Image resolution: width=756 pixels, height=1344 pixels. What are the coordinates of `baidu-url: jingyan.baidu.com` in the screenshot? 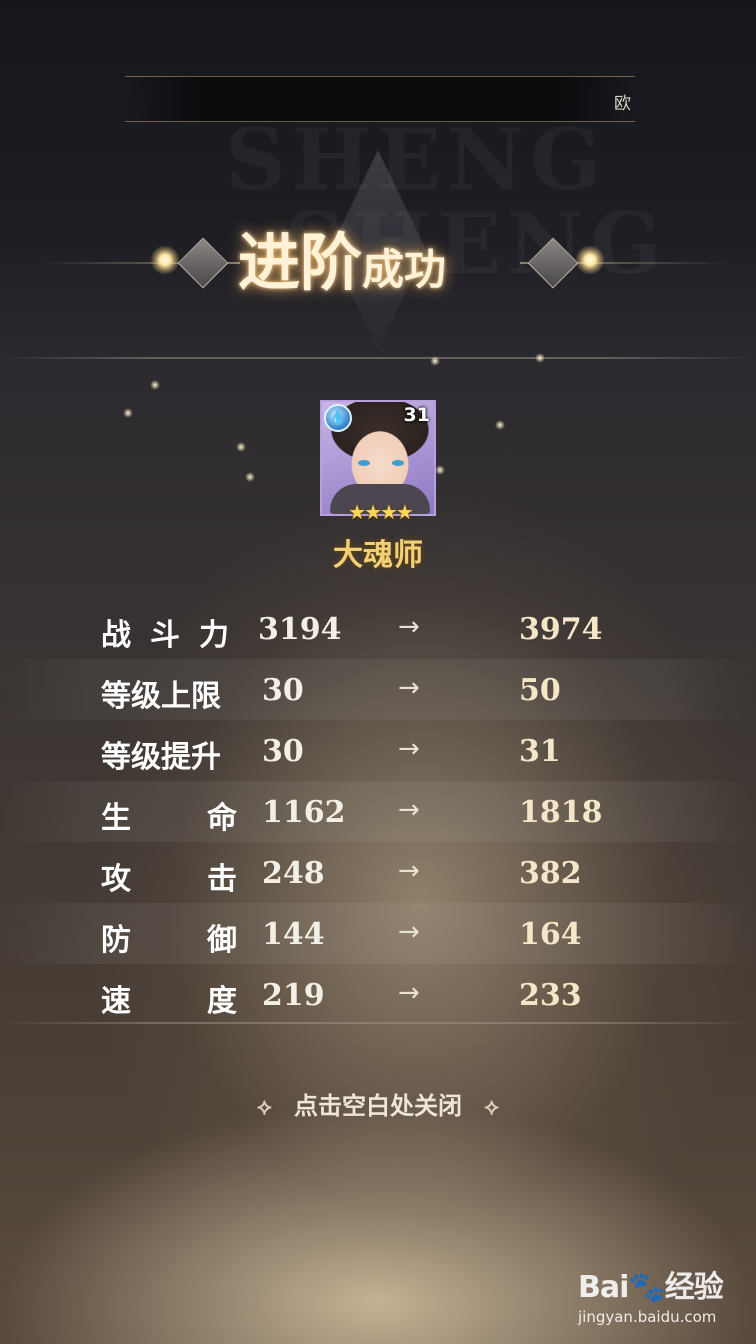 It's located at (647, 1317).